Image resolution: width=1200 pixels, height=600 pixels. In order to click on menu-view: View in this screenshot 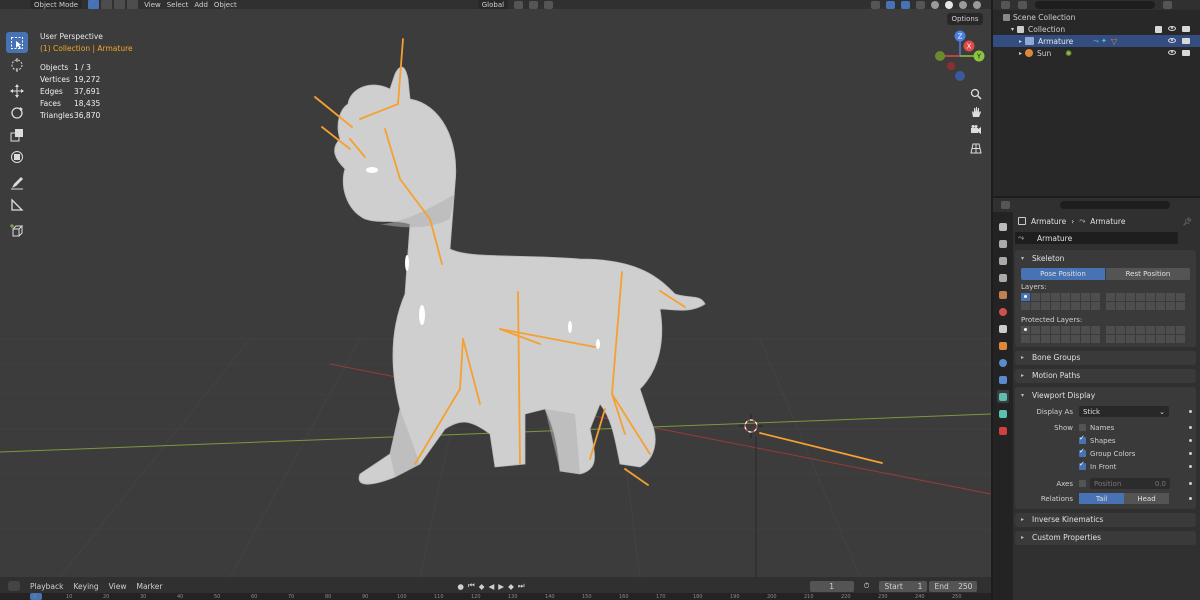, I will do `click(152, 5)`.